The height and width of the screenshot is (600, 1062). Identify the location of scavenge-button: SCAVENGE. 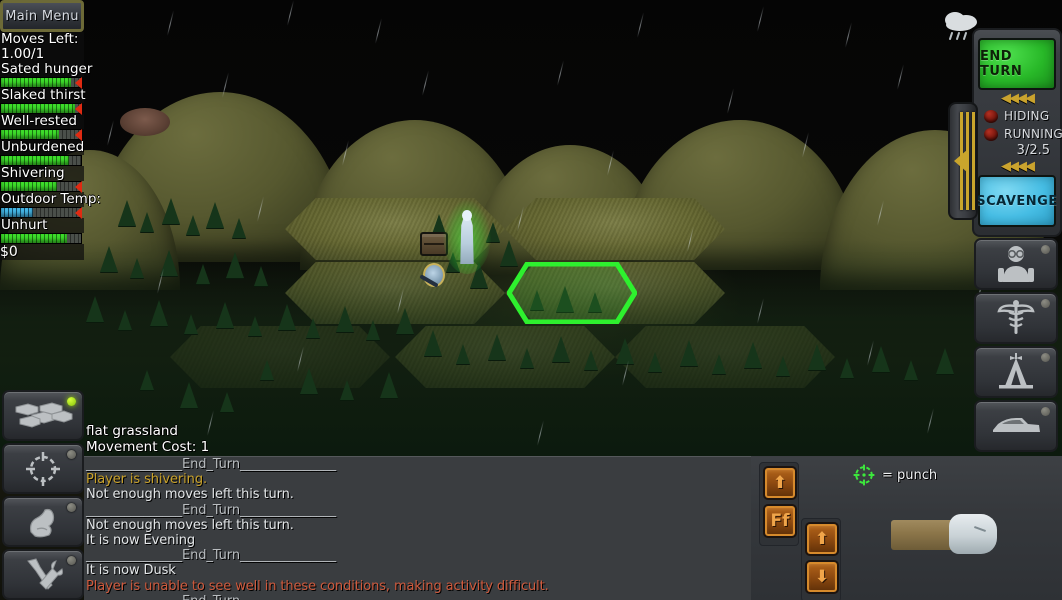
(1017, 201).